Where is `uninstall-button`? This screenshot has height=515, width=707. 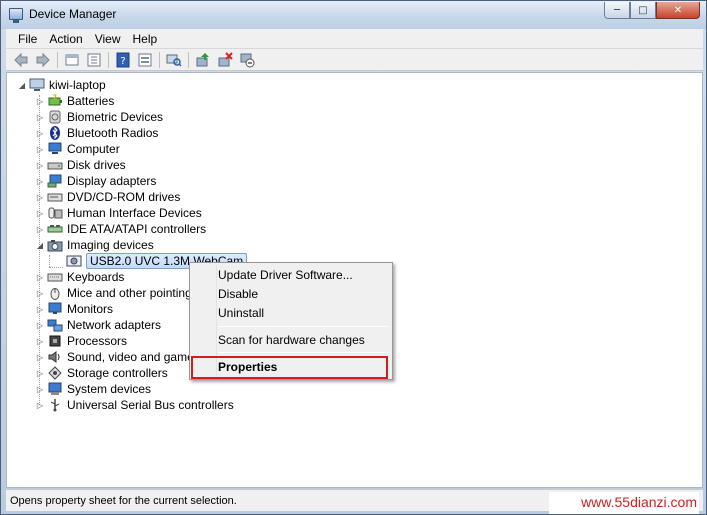 uninstall-button is located at coordinates (225, 60).